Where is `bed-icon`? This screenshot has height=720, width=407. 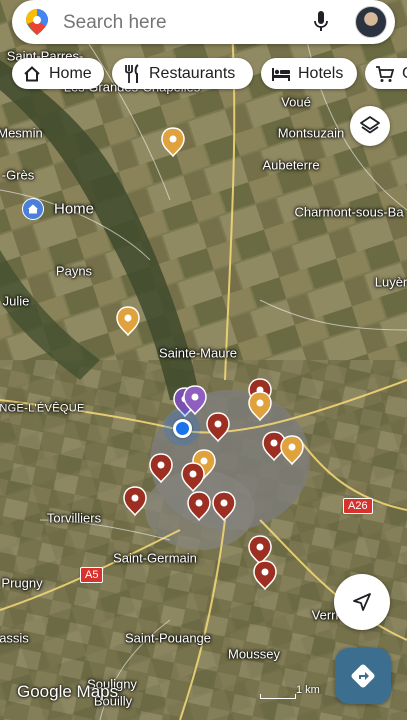
bed-icon is located at coordinates (281, 74).